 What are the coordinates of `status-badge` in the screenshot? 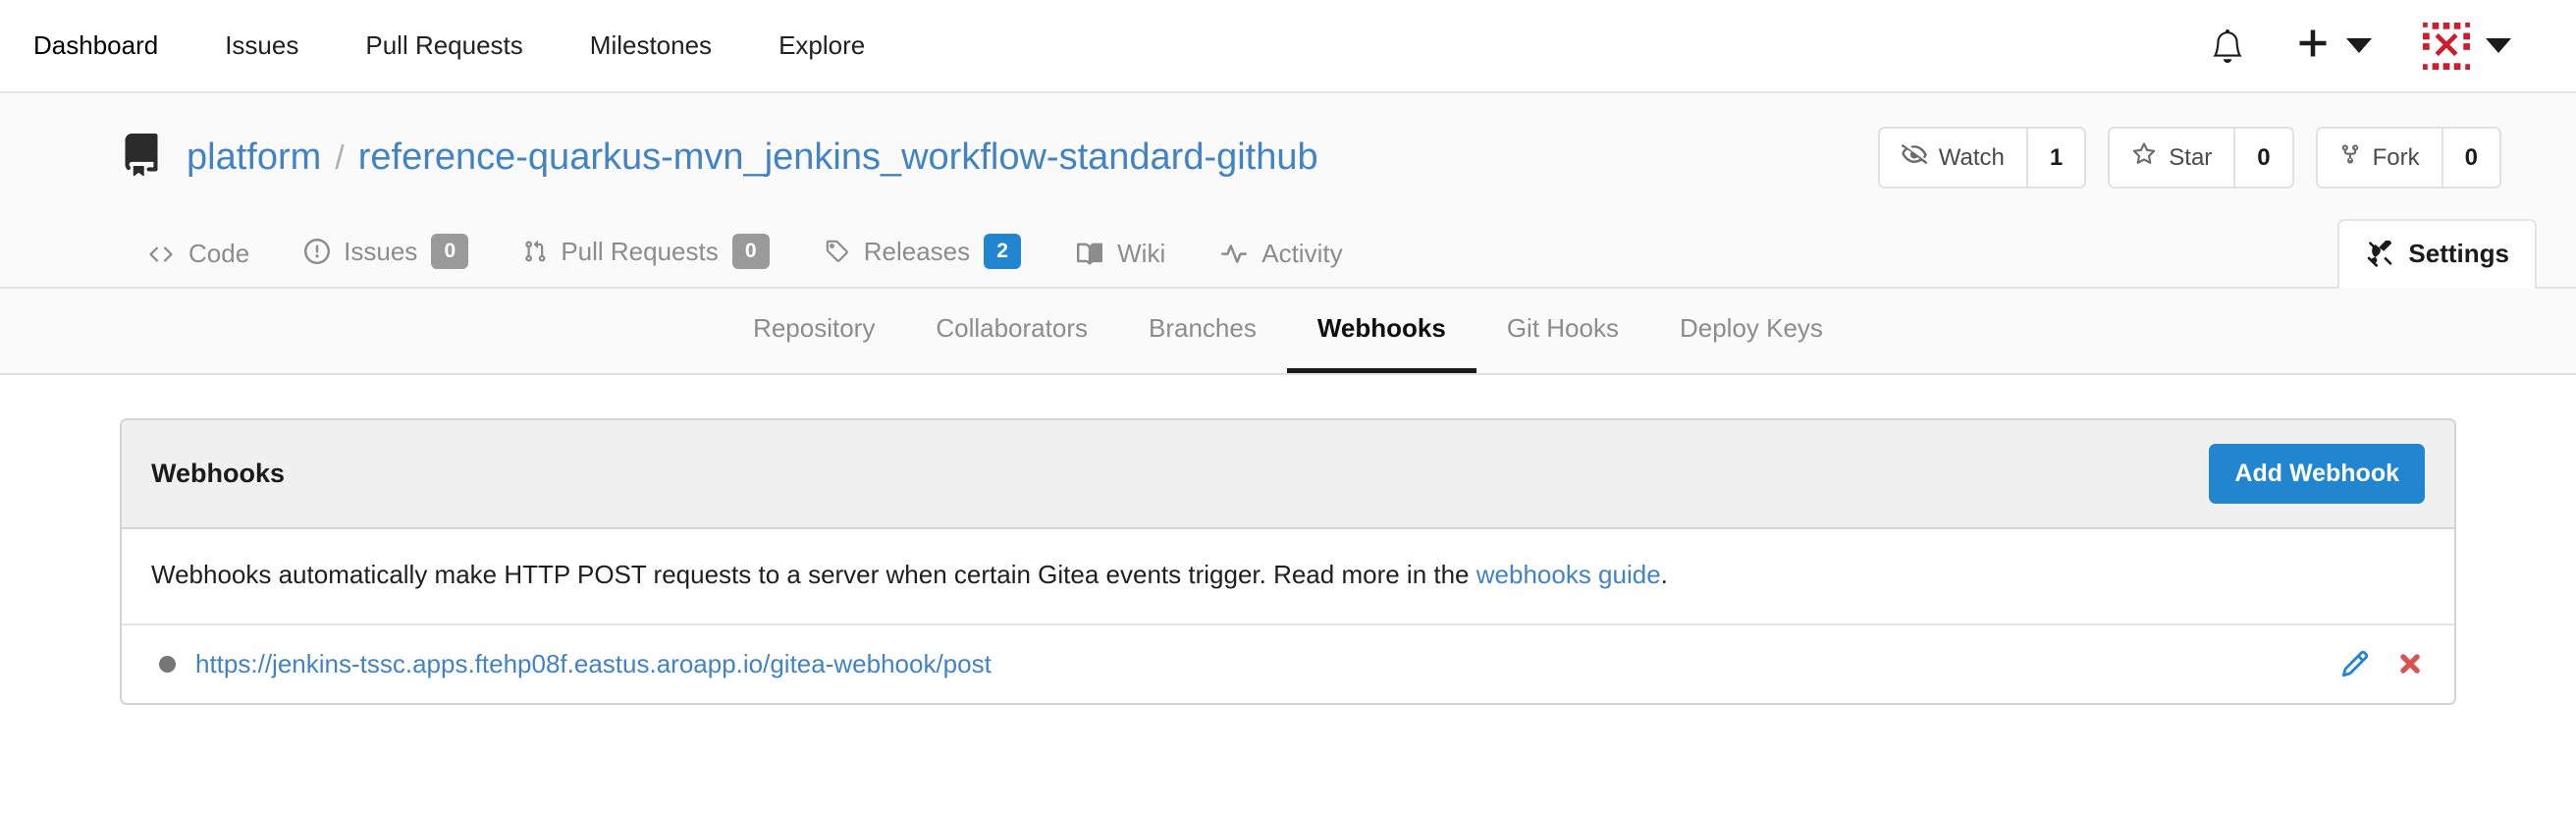 It's located at (167, 664).